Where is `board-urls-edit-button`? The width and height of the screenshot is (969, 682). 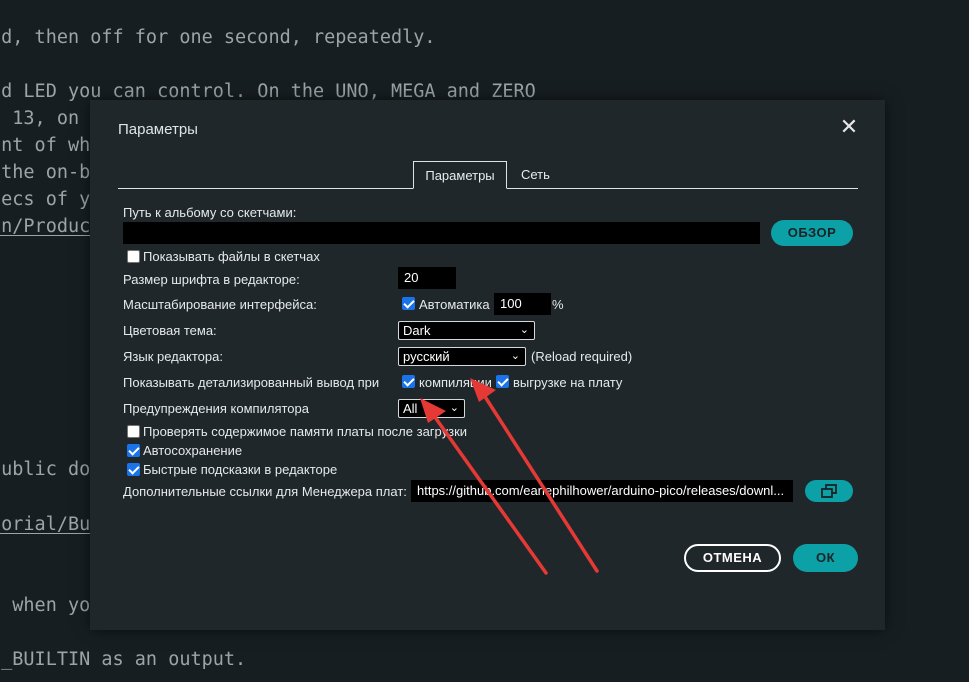
board-urls-edit-button is located at coordinates (829, 491).